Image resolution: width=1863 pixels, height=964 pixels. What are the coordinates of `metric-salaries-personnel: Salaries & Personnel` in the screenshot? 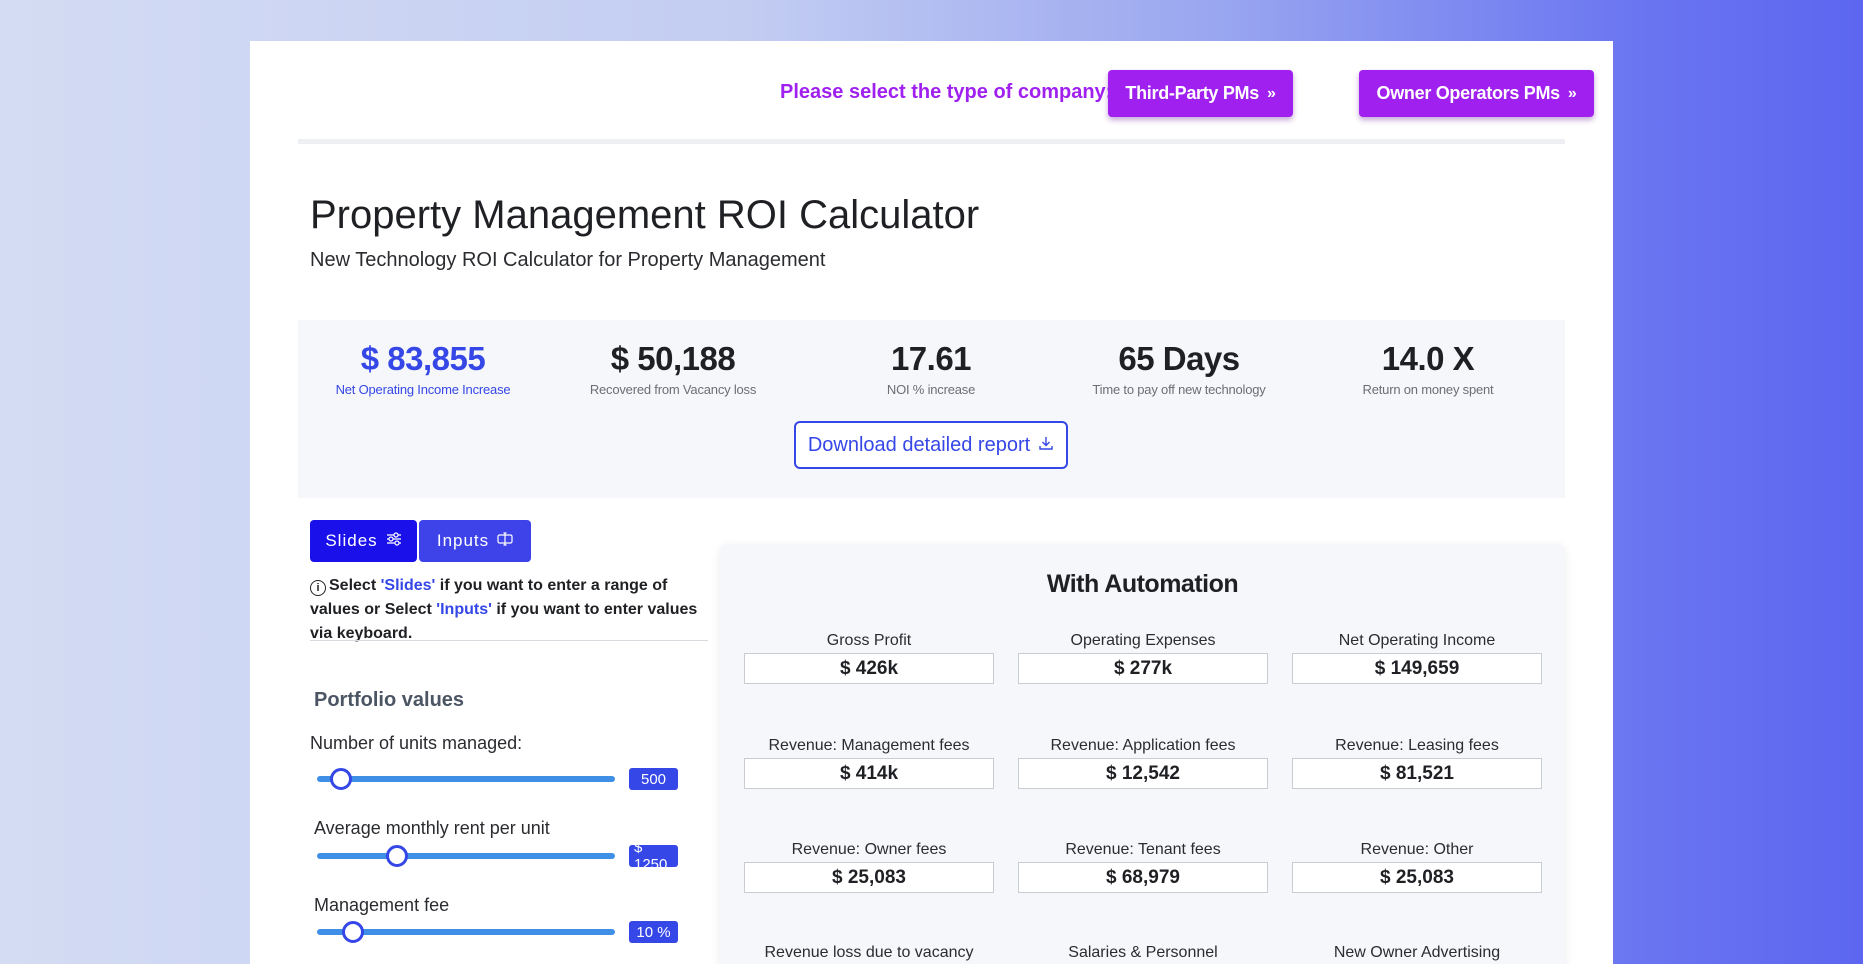 It's located at (1143, 954).